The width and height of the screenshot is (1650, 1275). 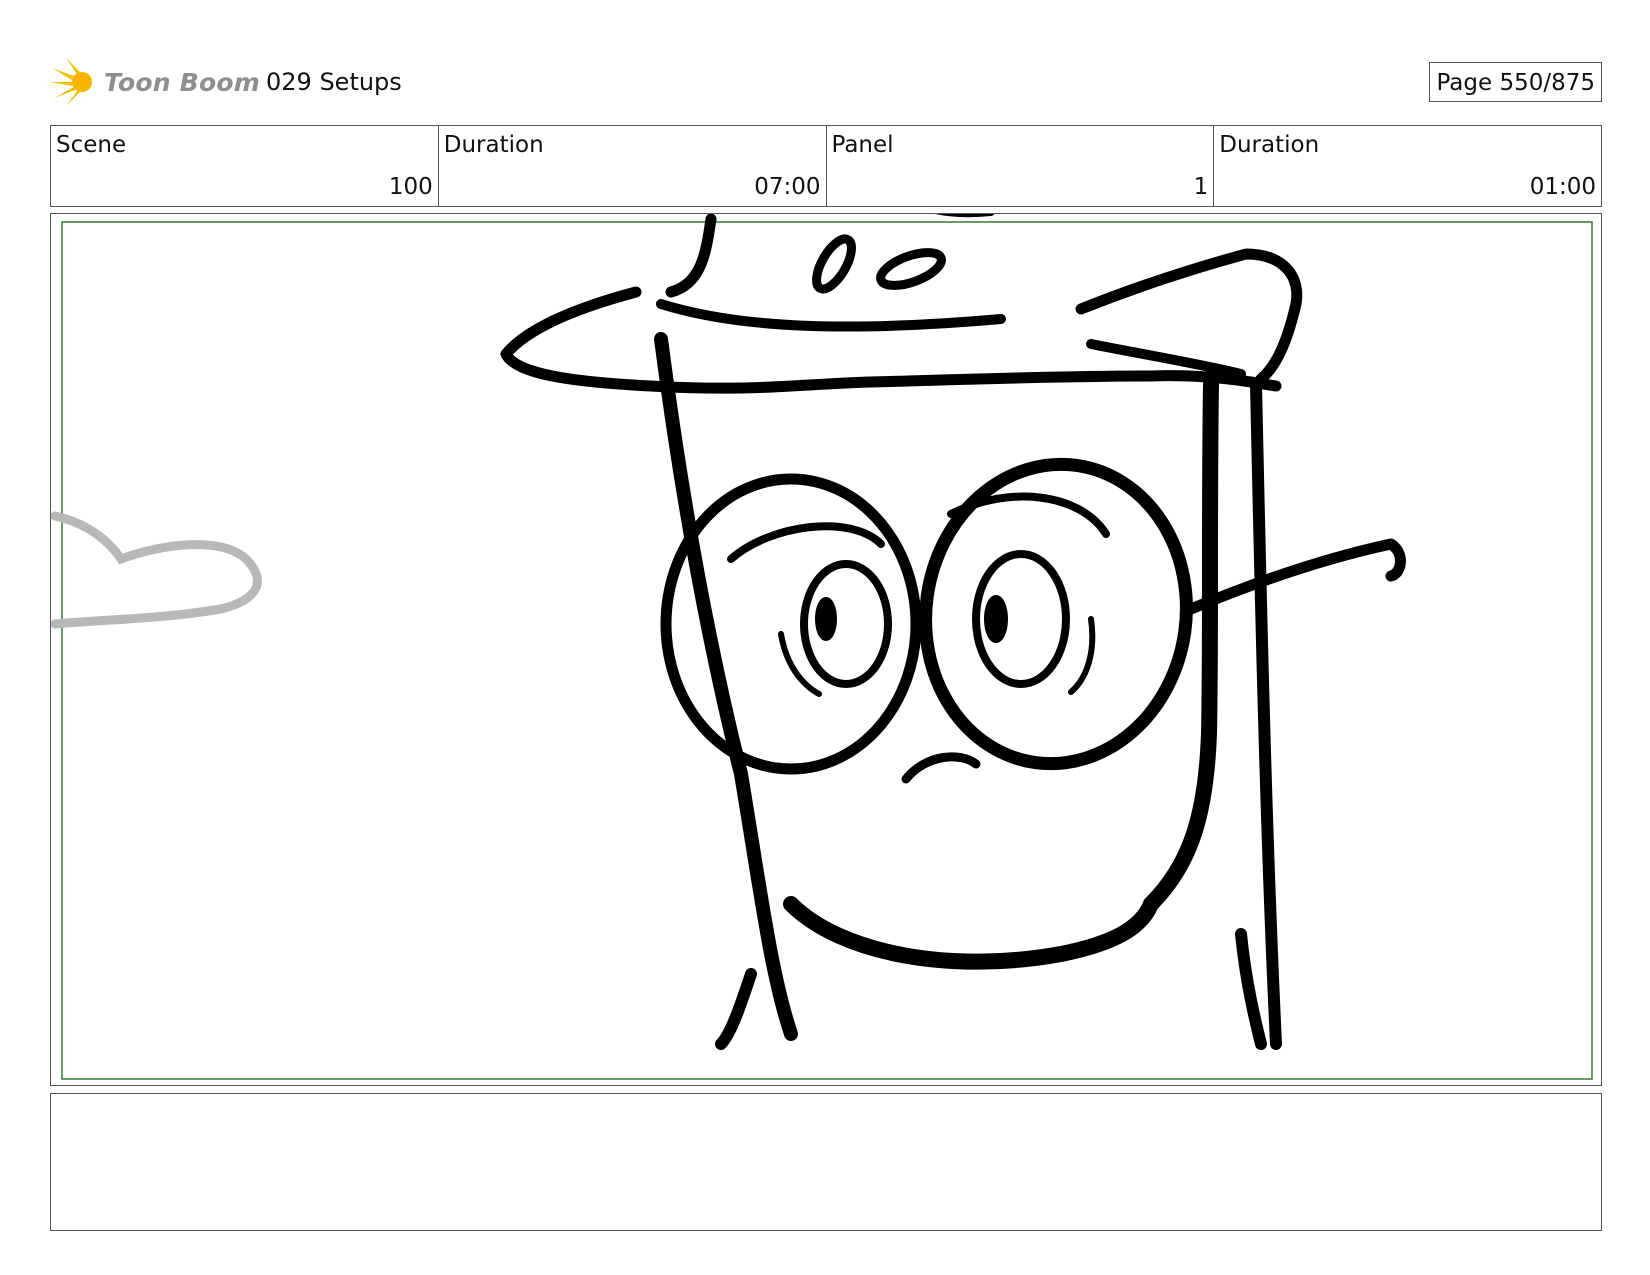 I want to click on logo-text: Toon Boom, so click(x=182, y=82).